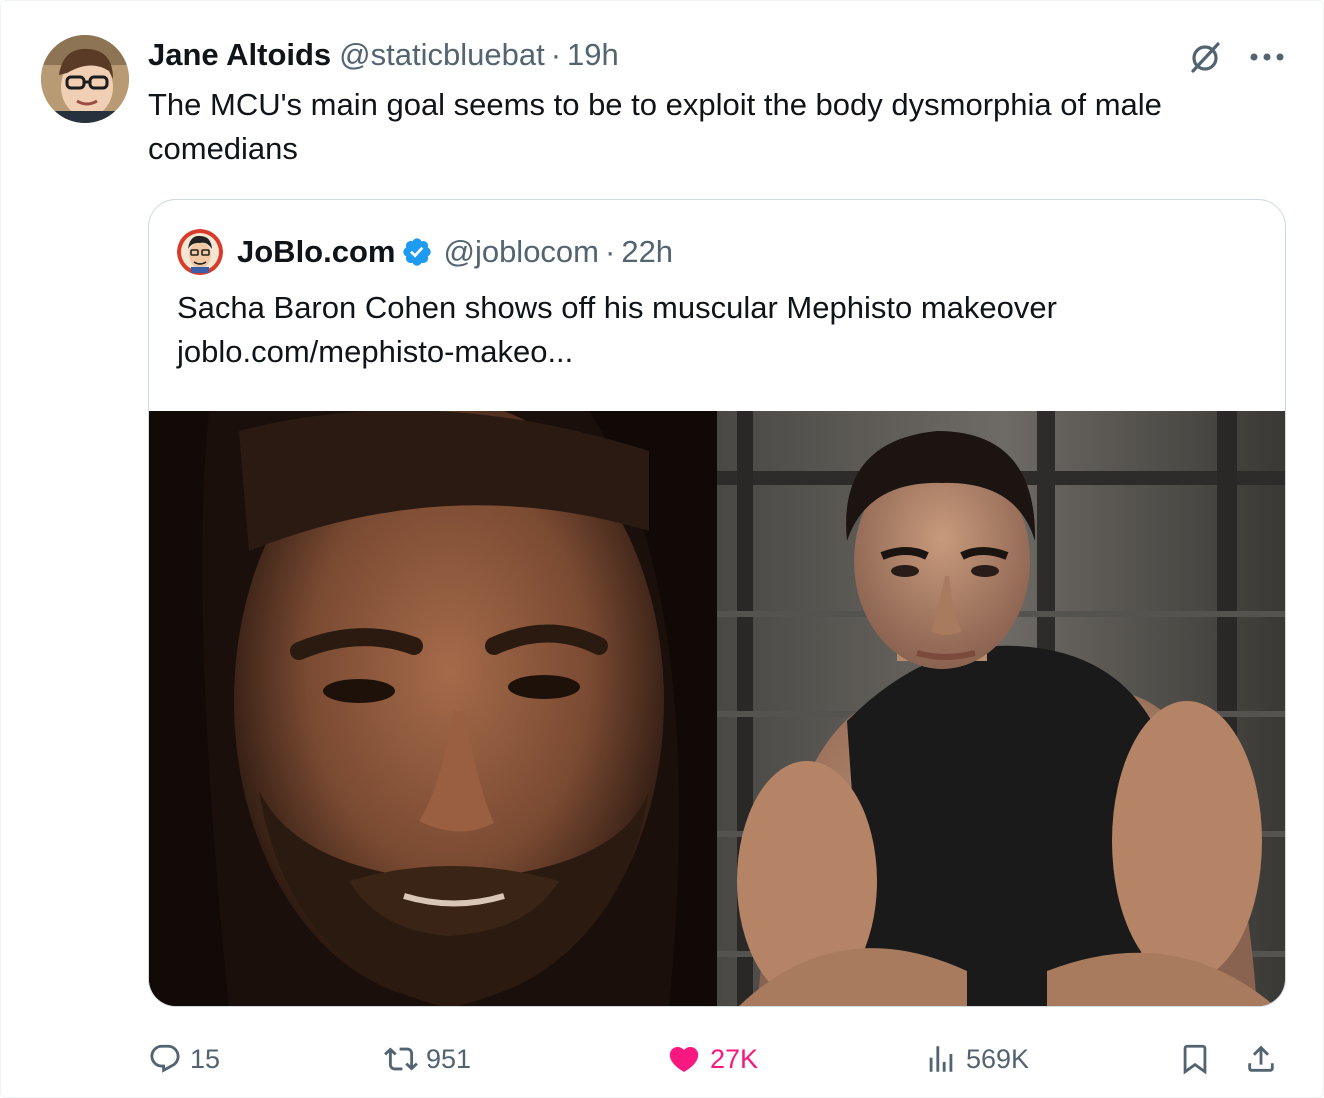 This screenshot has height=1098, width=1324. What do you see at coordinates (647, 252) in the screenshot?
I see `quoted-tweet-timestamp: 22h` at bounding box center [647, 252].